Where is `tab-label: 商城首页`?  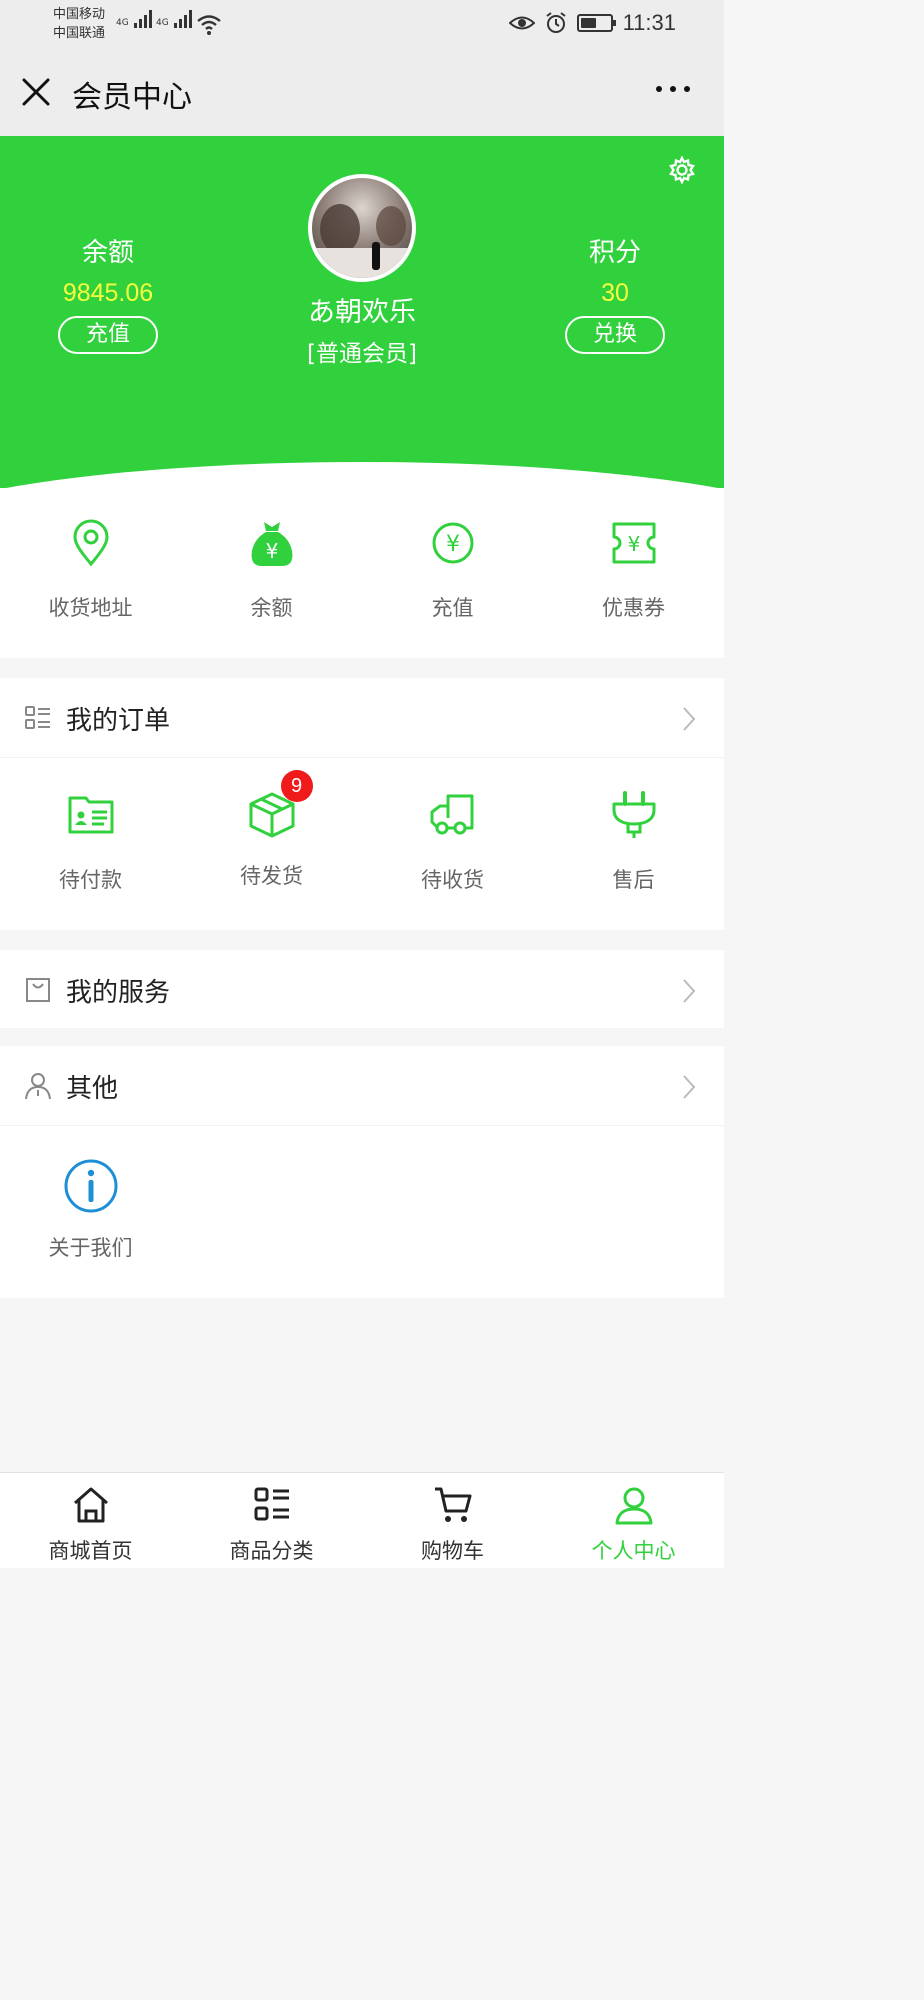
tab-label: 商城首页 is located at coordinates (90, 1551).